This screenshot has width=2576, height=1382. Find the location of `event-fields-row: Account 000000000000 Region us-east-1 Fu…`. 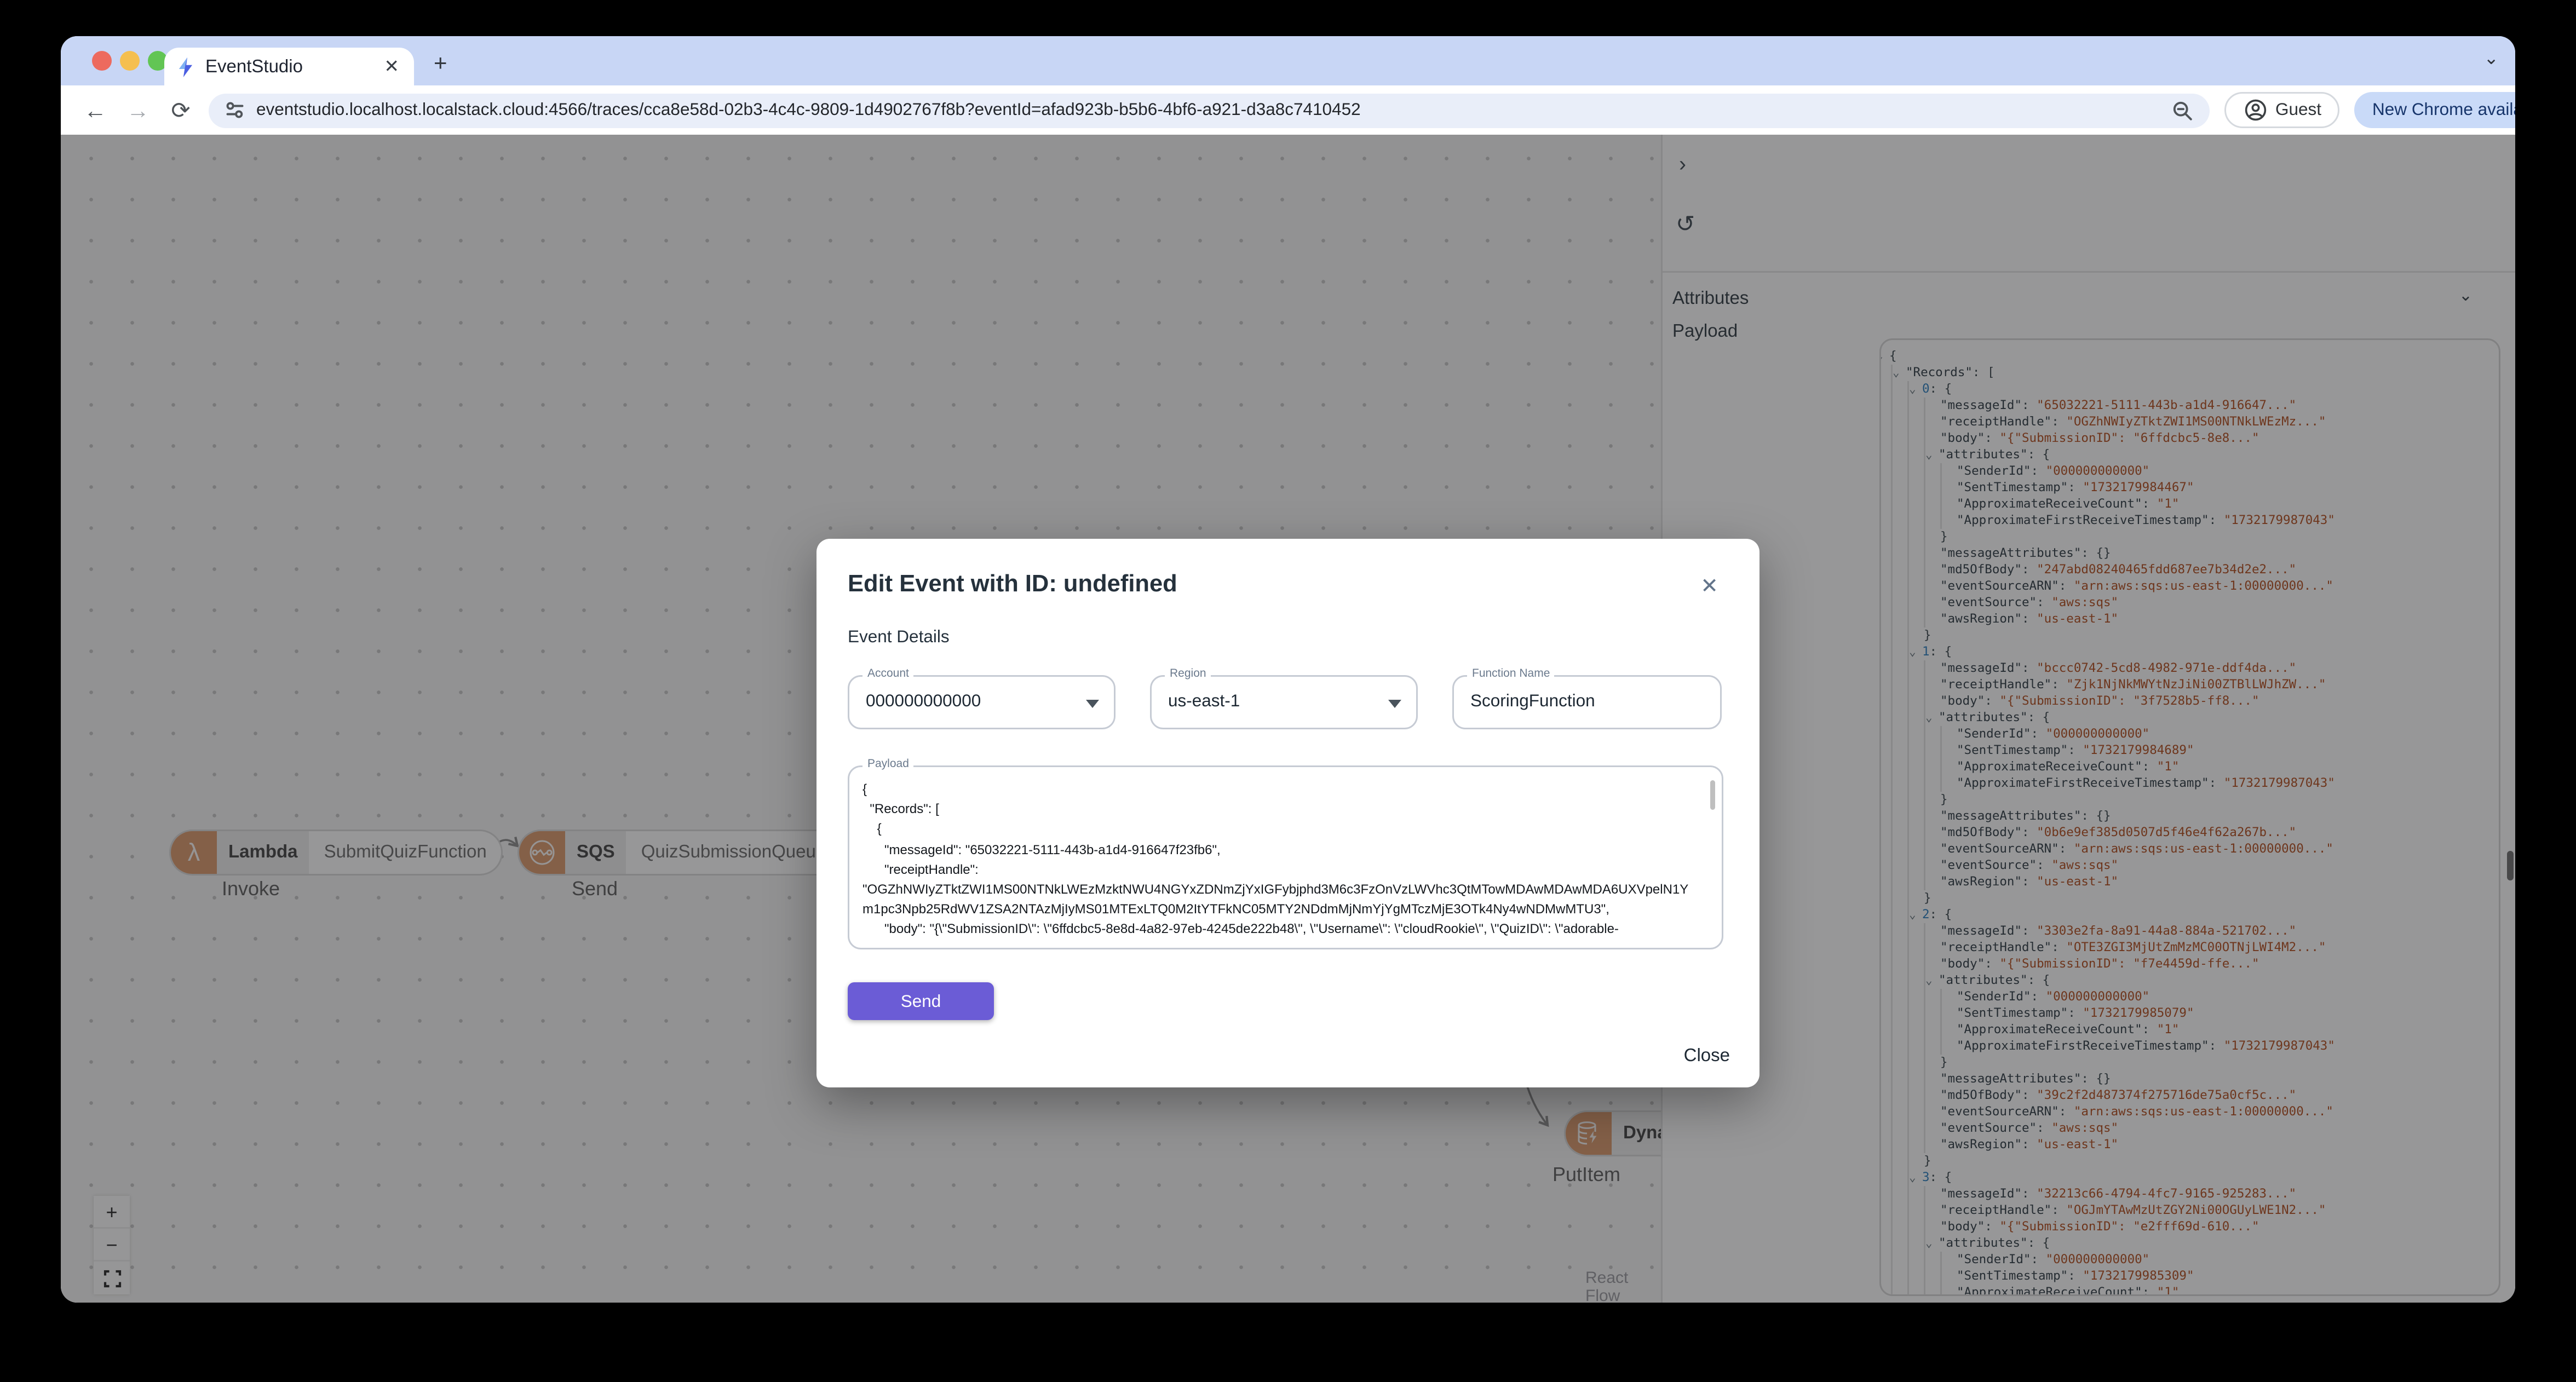

event-fields-row: Account 000000000000 Region us-east-1 Fu… is located at coordinates (1286, 699).